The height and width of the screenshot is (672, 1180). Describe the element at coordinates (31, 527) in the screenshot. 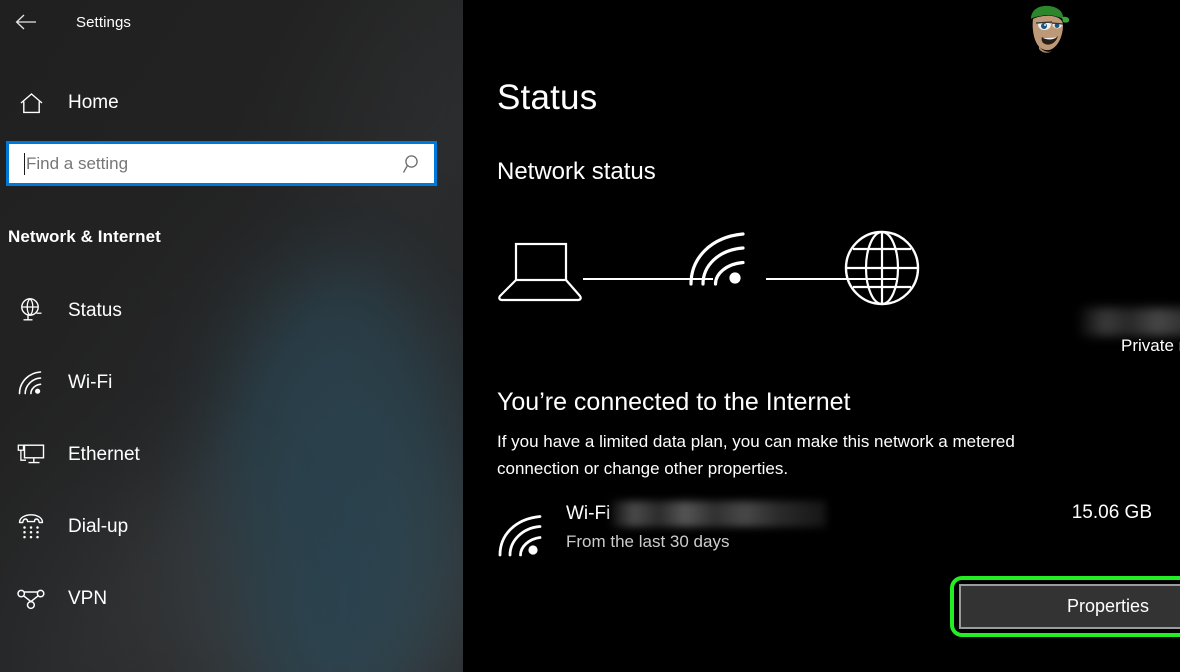

I see `dialup-phone-icon` at that location.